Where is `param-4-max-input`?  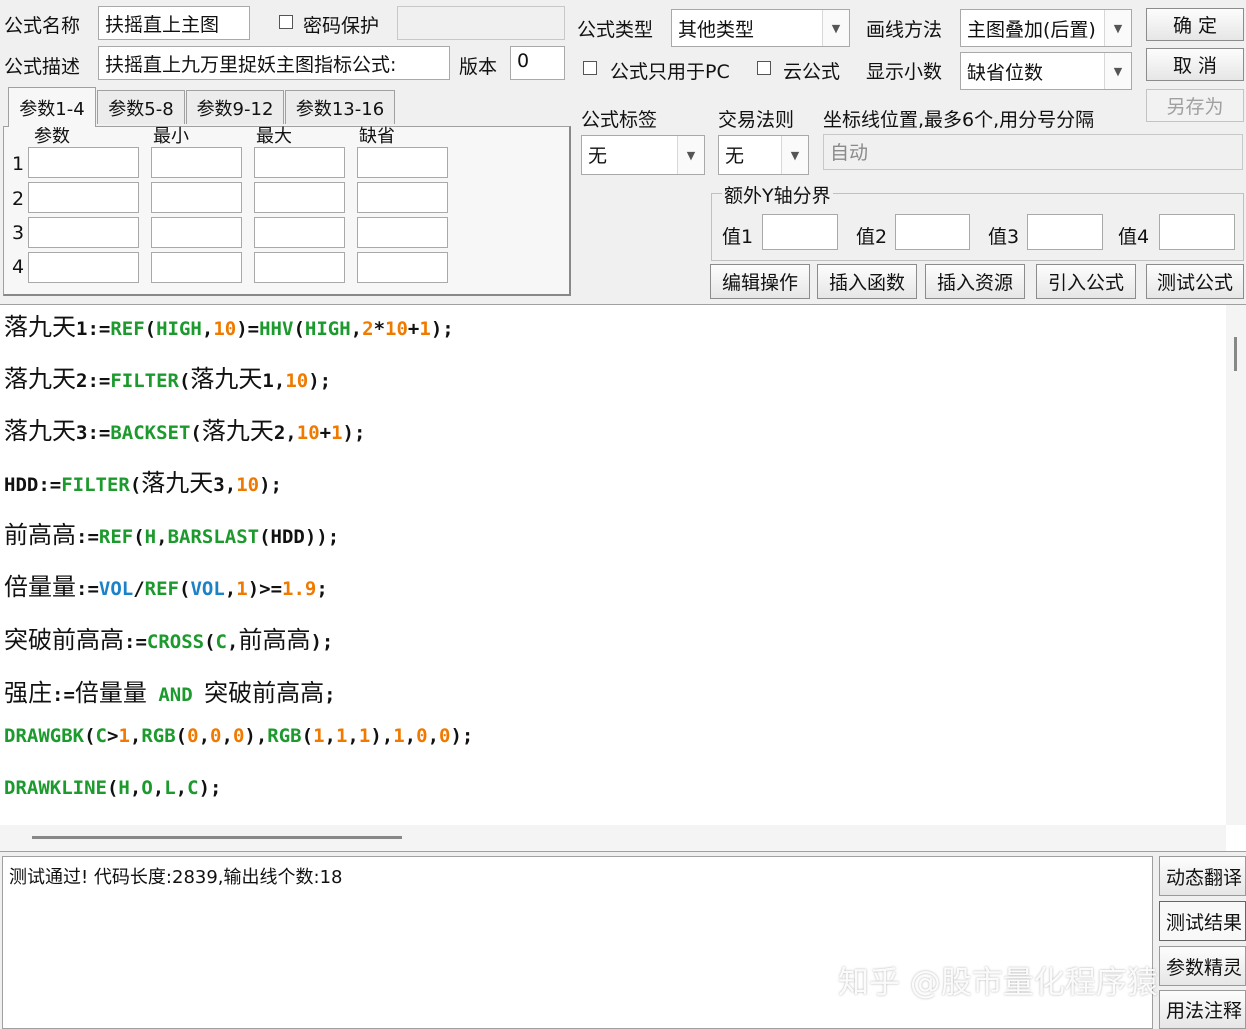
param-4-max-input is located at coordinates (299, 267).